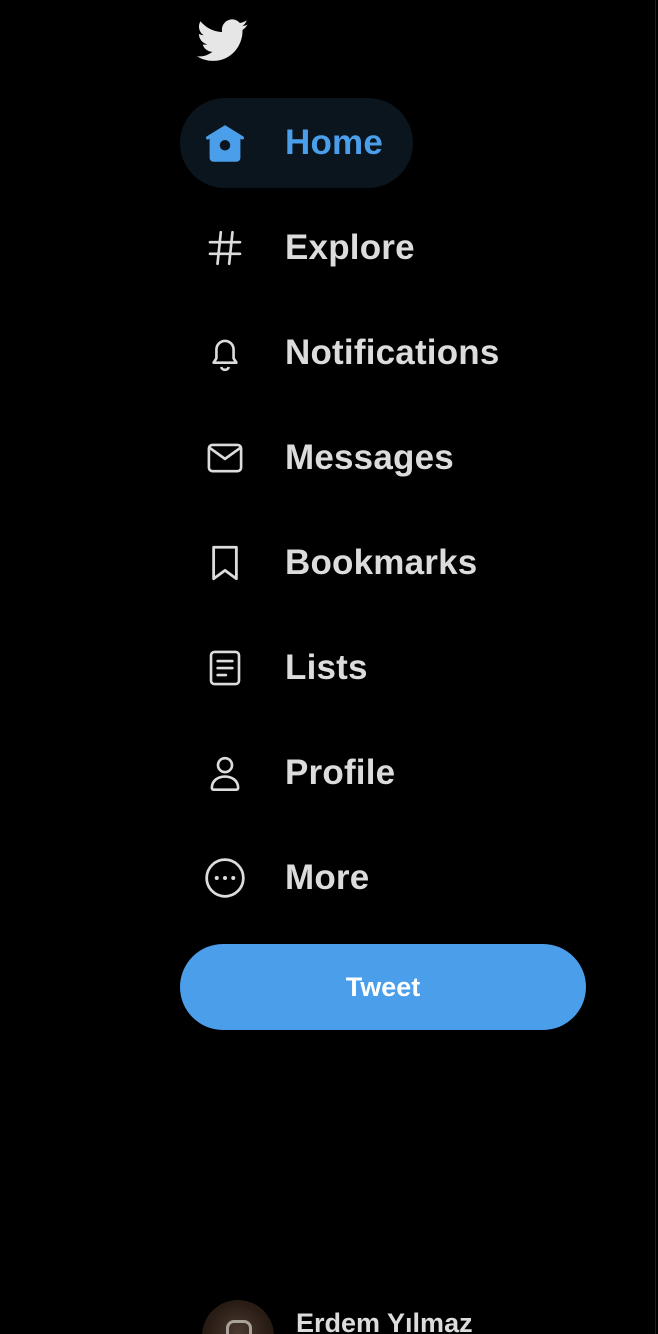  What do you see at coordinates (334, 142) in the screenshot?
I see `nav-label-home: Home` at bounding box center [334, 142].